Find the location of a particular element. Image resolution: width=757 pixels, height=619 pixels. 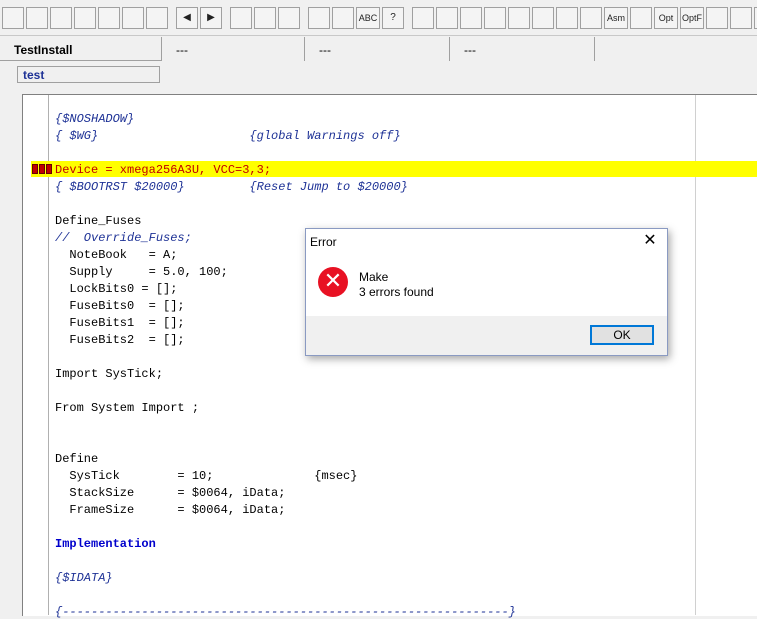

code-line: SysTick = 10; {msec} is located at coordinates (206, 476).